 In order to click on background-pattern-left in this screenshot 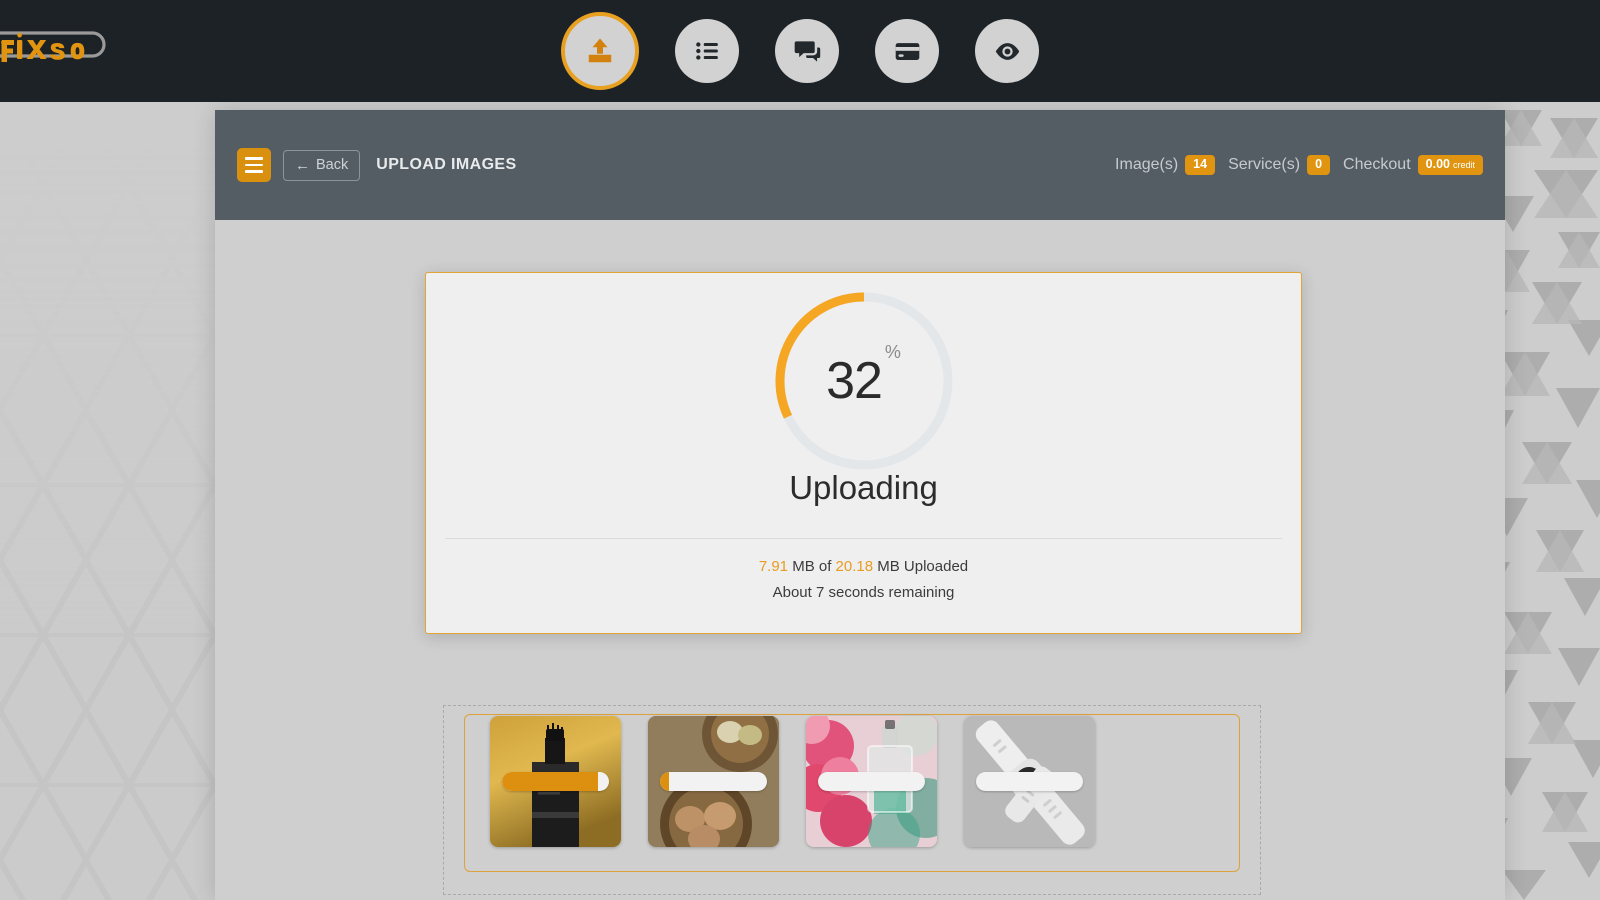, I will do `click(107, 505)`.